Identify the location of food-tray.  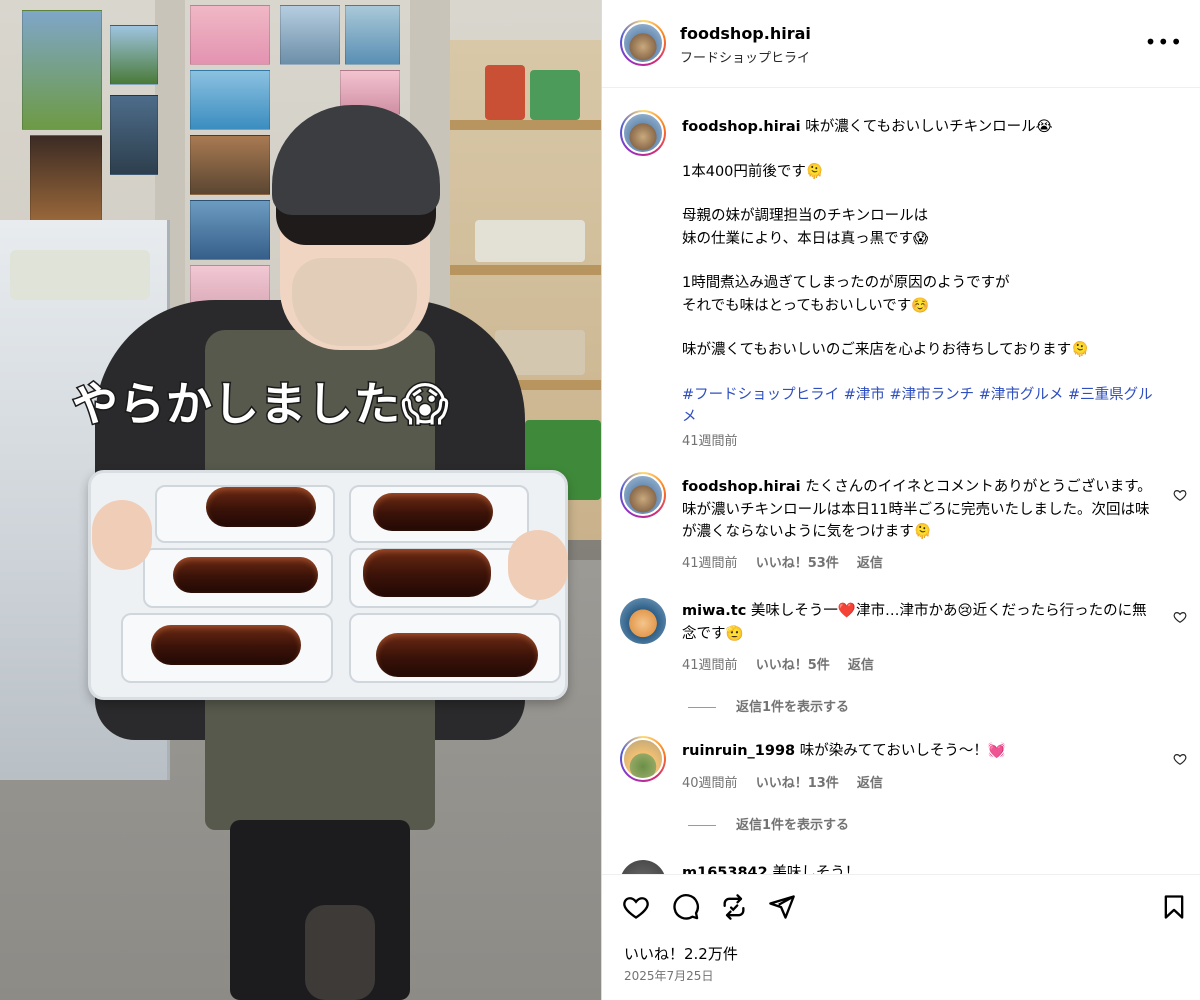
(328, 585).